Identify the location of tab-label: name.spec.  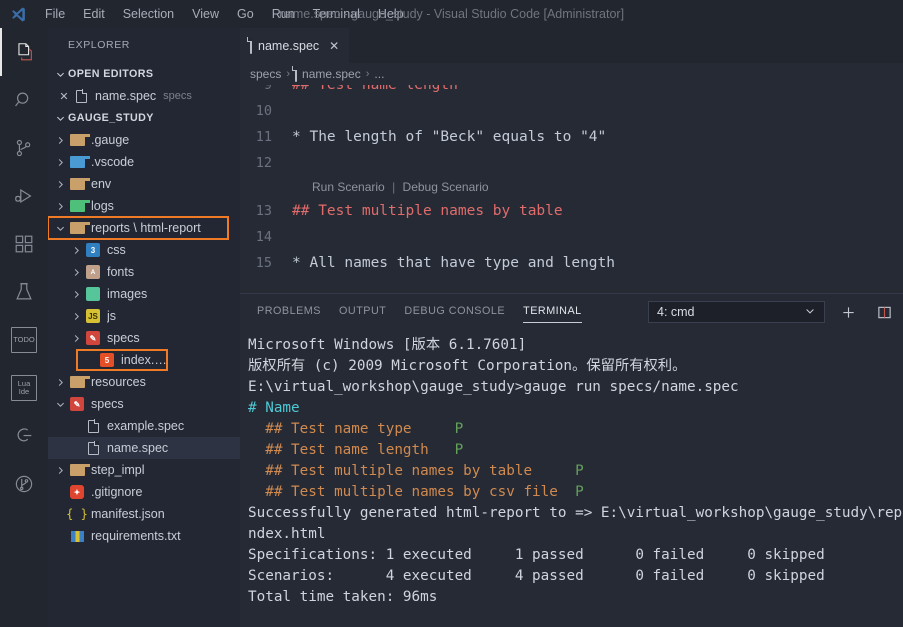
(289, 45).